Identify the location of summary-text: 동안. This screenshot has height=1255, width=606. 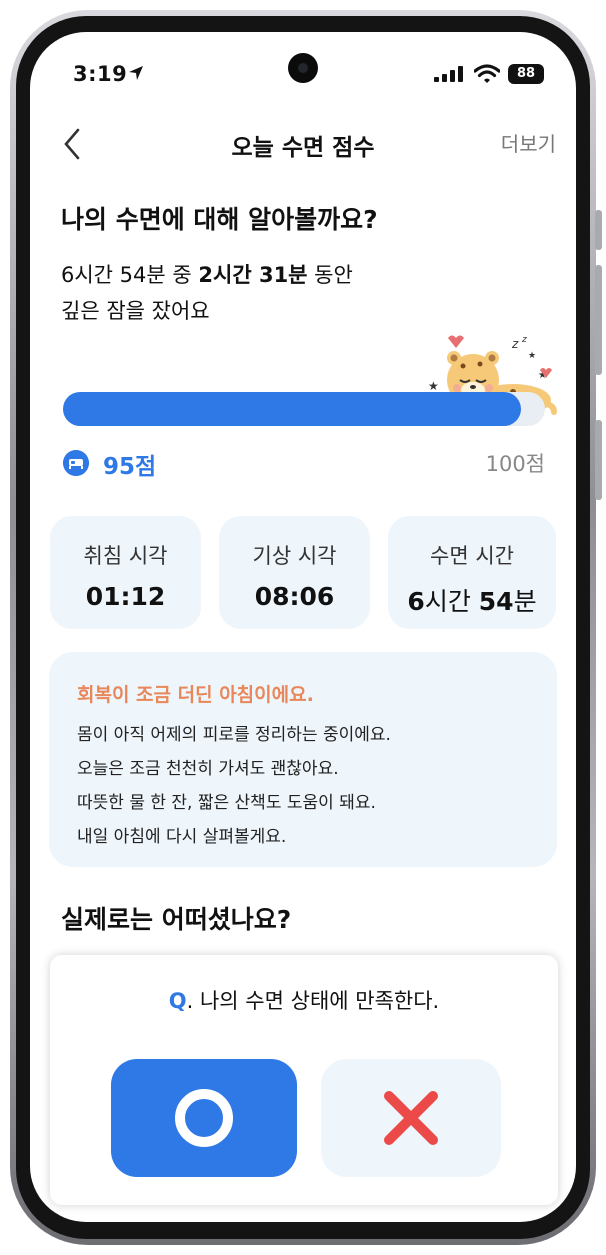
(330, 275).